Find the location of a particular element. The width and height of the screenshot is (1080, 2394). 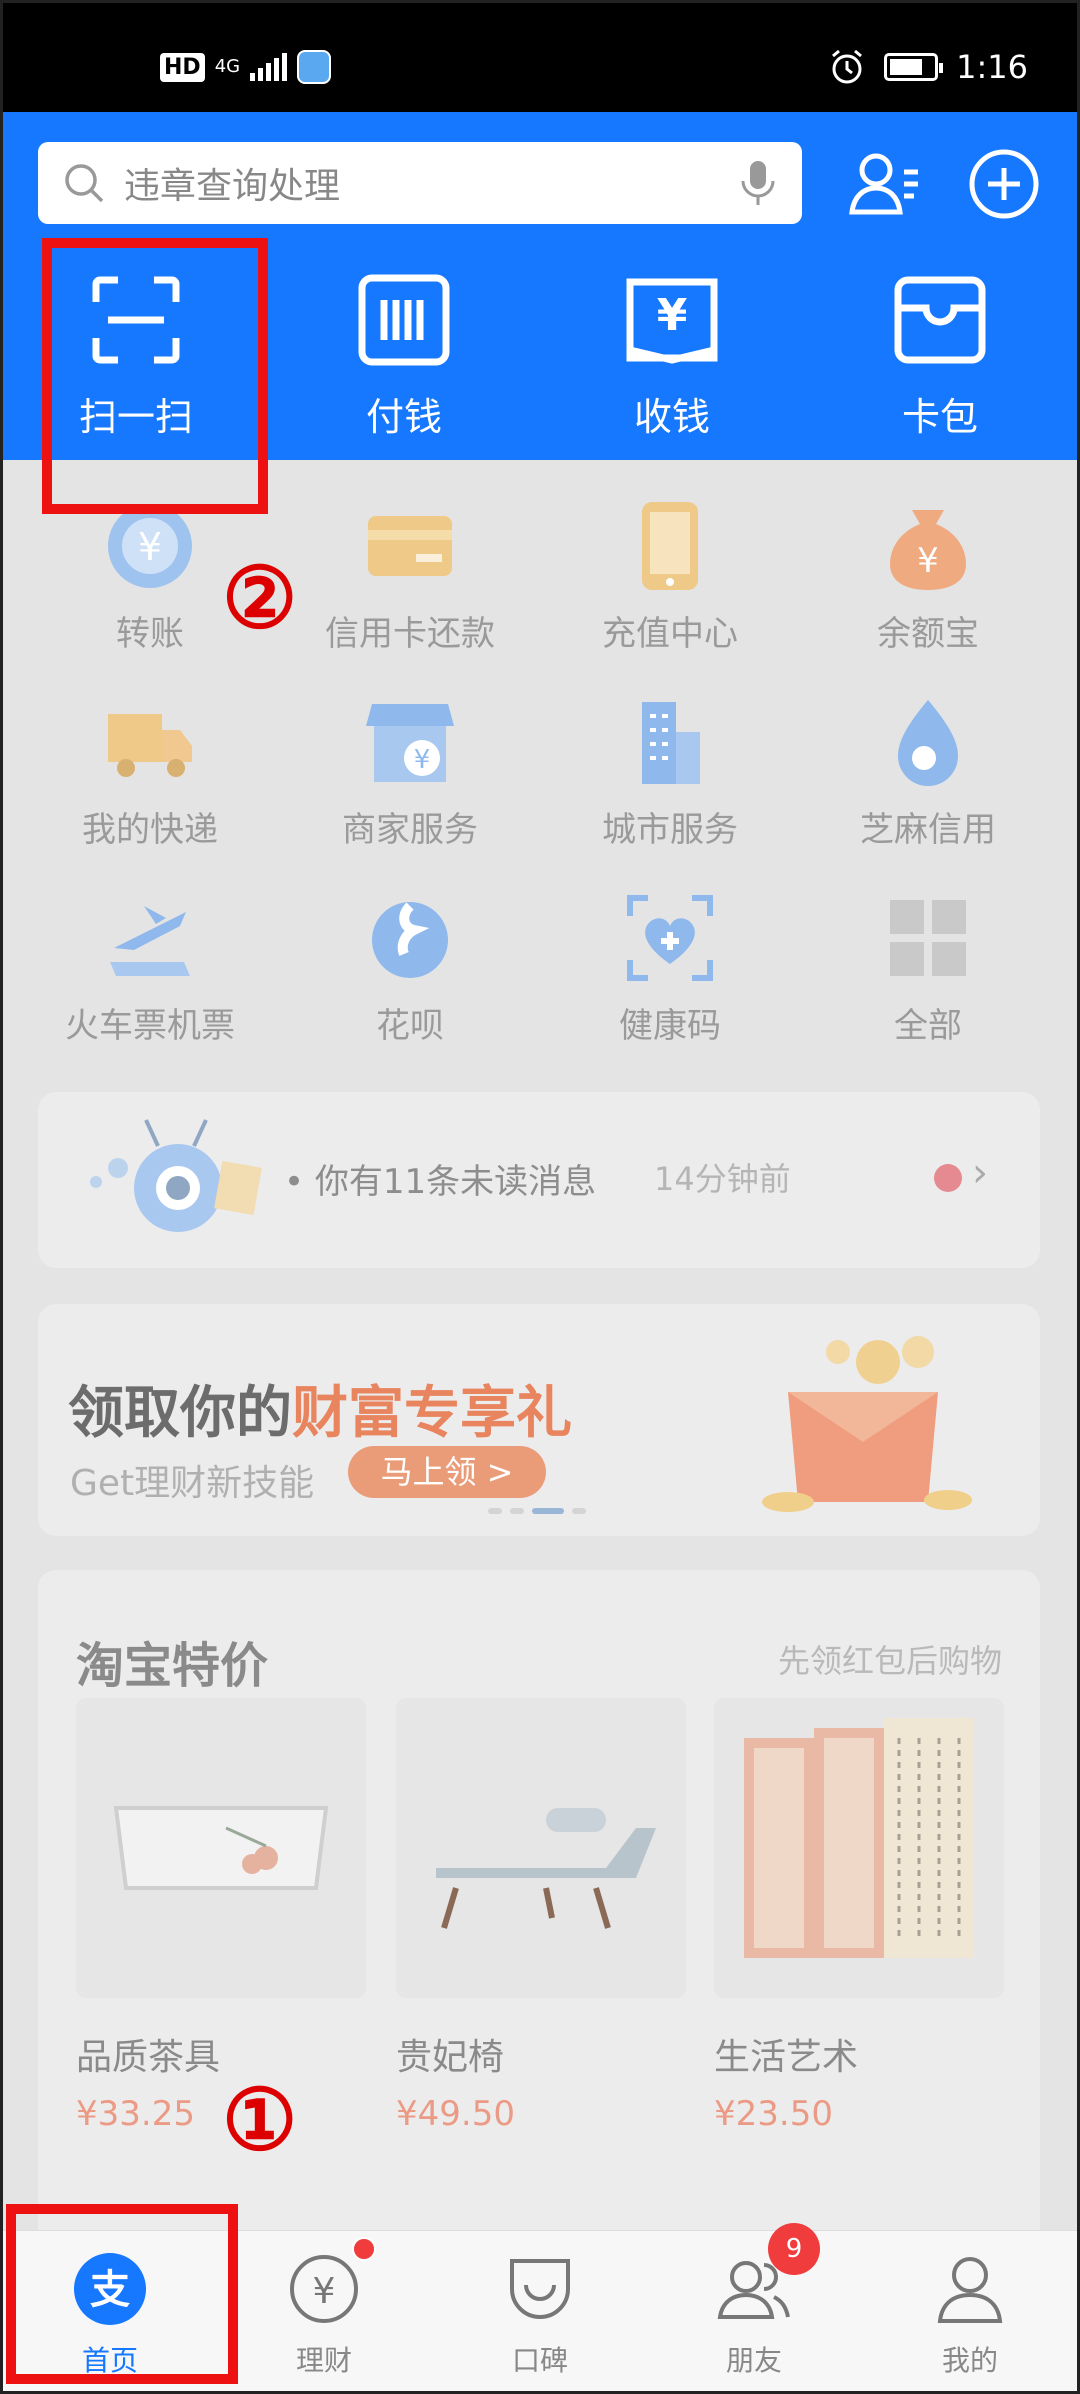

bottom-tab-bar: 支 首页 ¥ 理财 口碑 9 朋友 我的 is located at coordinates (540, 2308).